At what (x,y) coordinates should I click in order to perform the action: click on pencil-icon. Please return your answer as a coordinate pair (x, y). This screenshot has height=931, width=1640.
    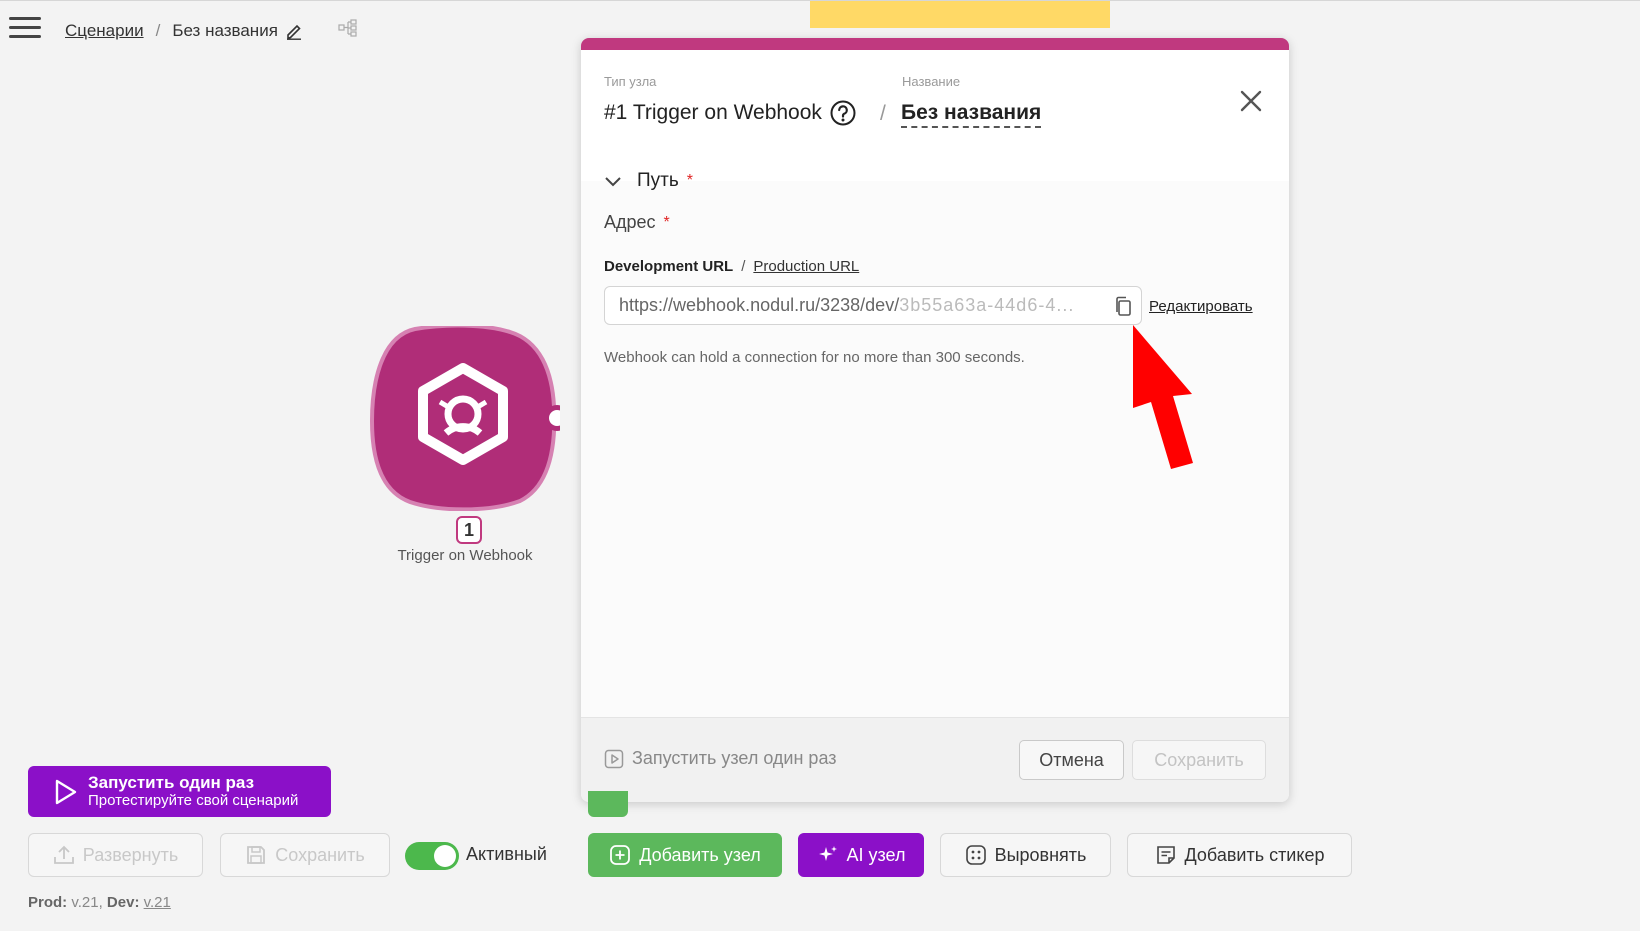
    Looking at the image, I should click on (294, 31).